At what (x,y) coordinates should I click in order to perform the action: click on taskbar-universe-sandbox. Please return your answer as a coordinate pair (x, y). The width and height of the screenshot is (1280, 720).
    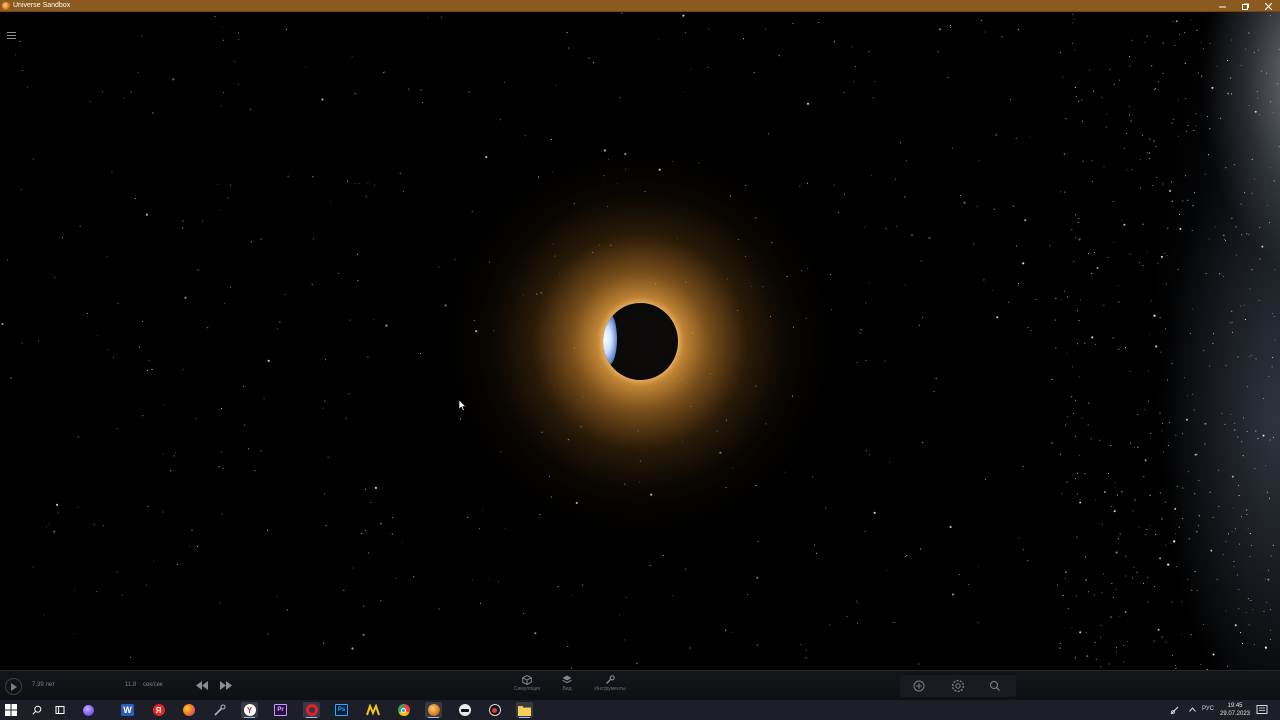
    Looking at the image, I should click on (433, 710).